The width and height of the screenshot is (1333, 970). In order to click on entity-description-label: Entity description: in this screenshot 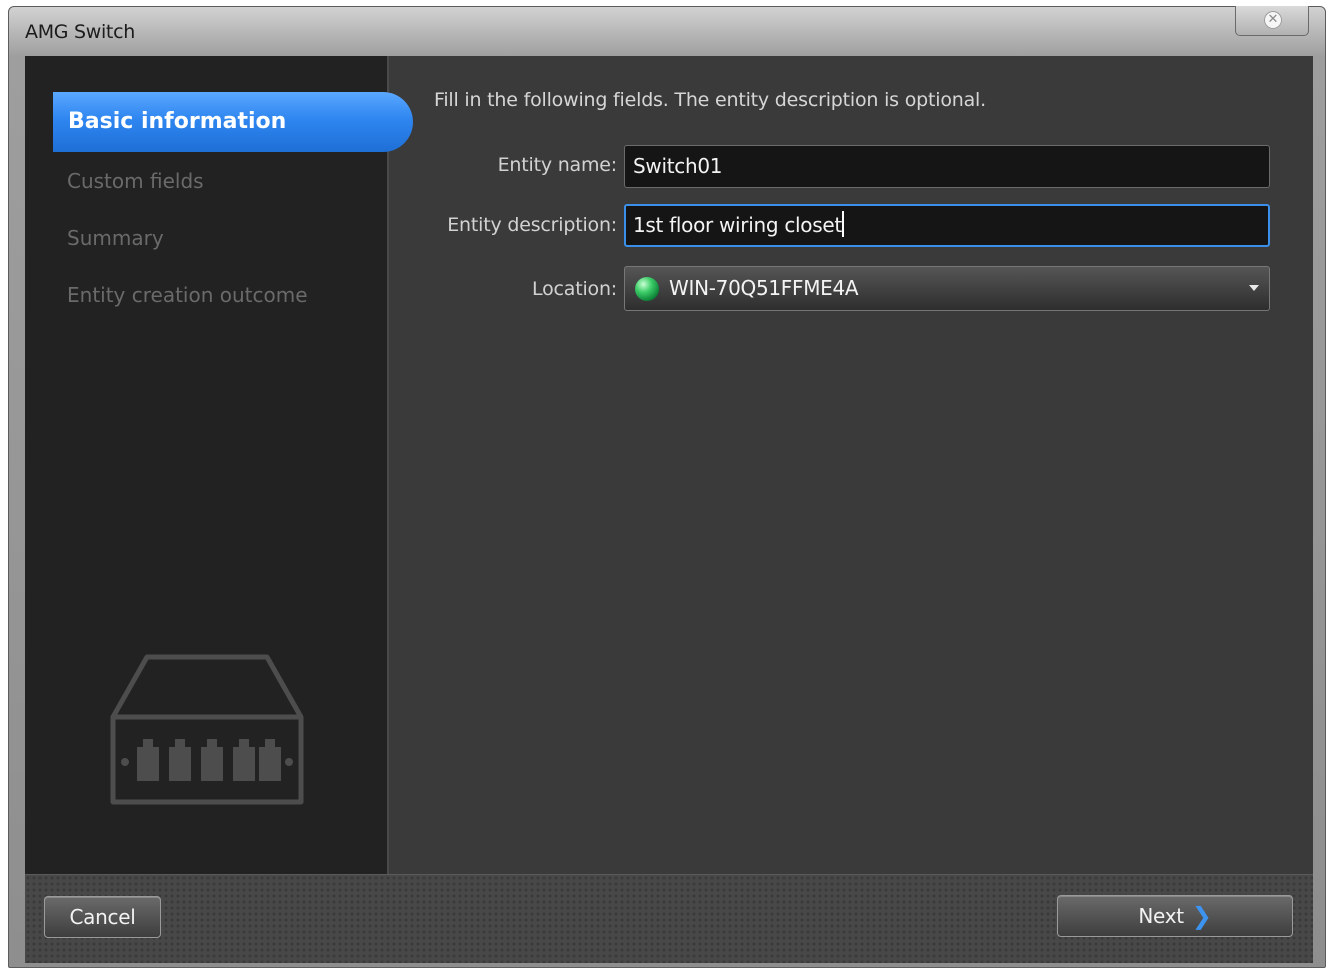, I will do `click(532, 225)`.